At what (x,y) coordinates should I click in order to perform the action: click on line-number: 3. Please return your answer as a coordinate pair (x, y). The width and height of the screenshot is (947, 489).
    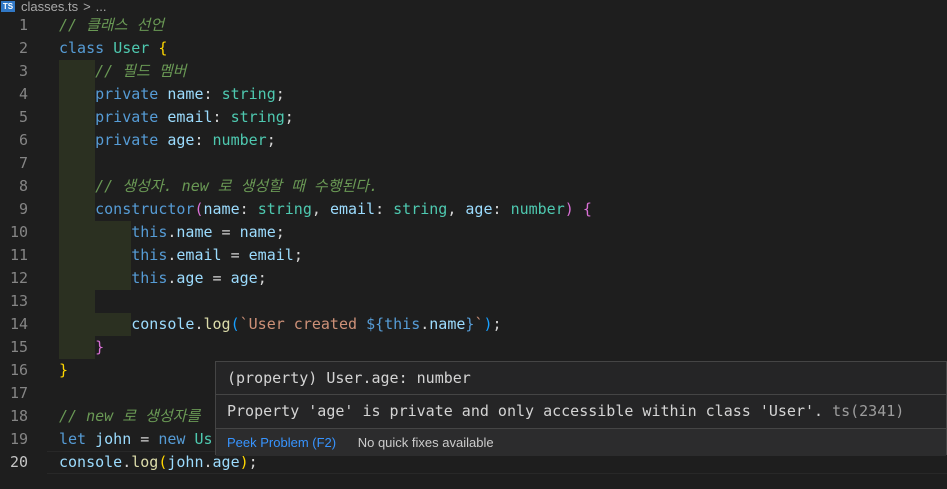
    Looking at the image, I should click on (23, 71).